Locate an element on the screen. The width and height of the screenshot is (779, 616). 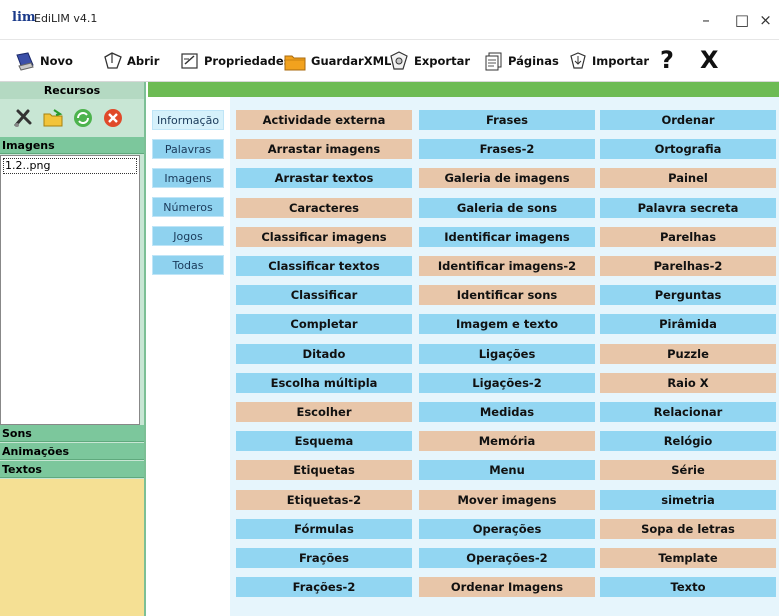
activity-button: Série is located at coordinates (688, 470).